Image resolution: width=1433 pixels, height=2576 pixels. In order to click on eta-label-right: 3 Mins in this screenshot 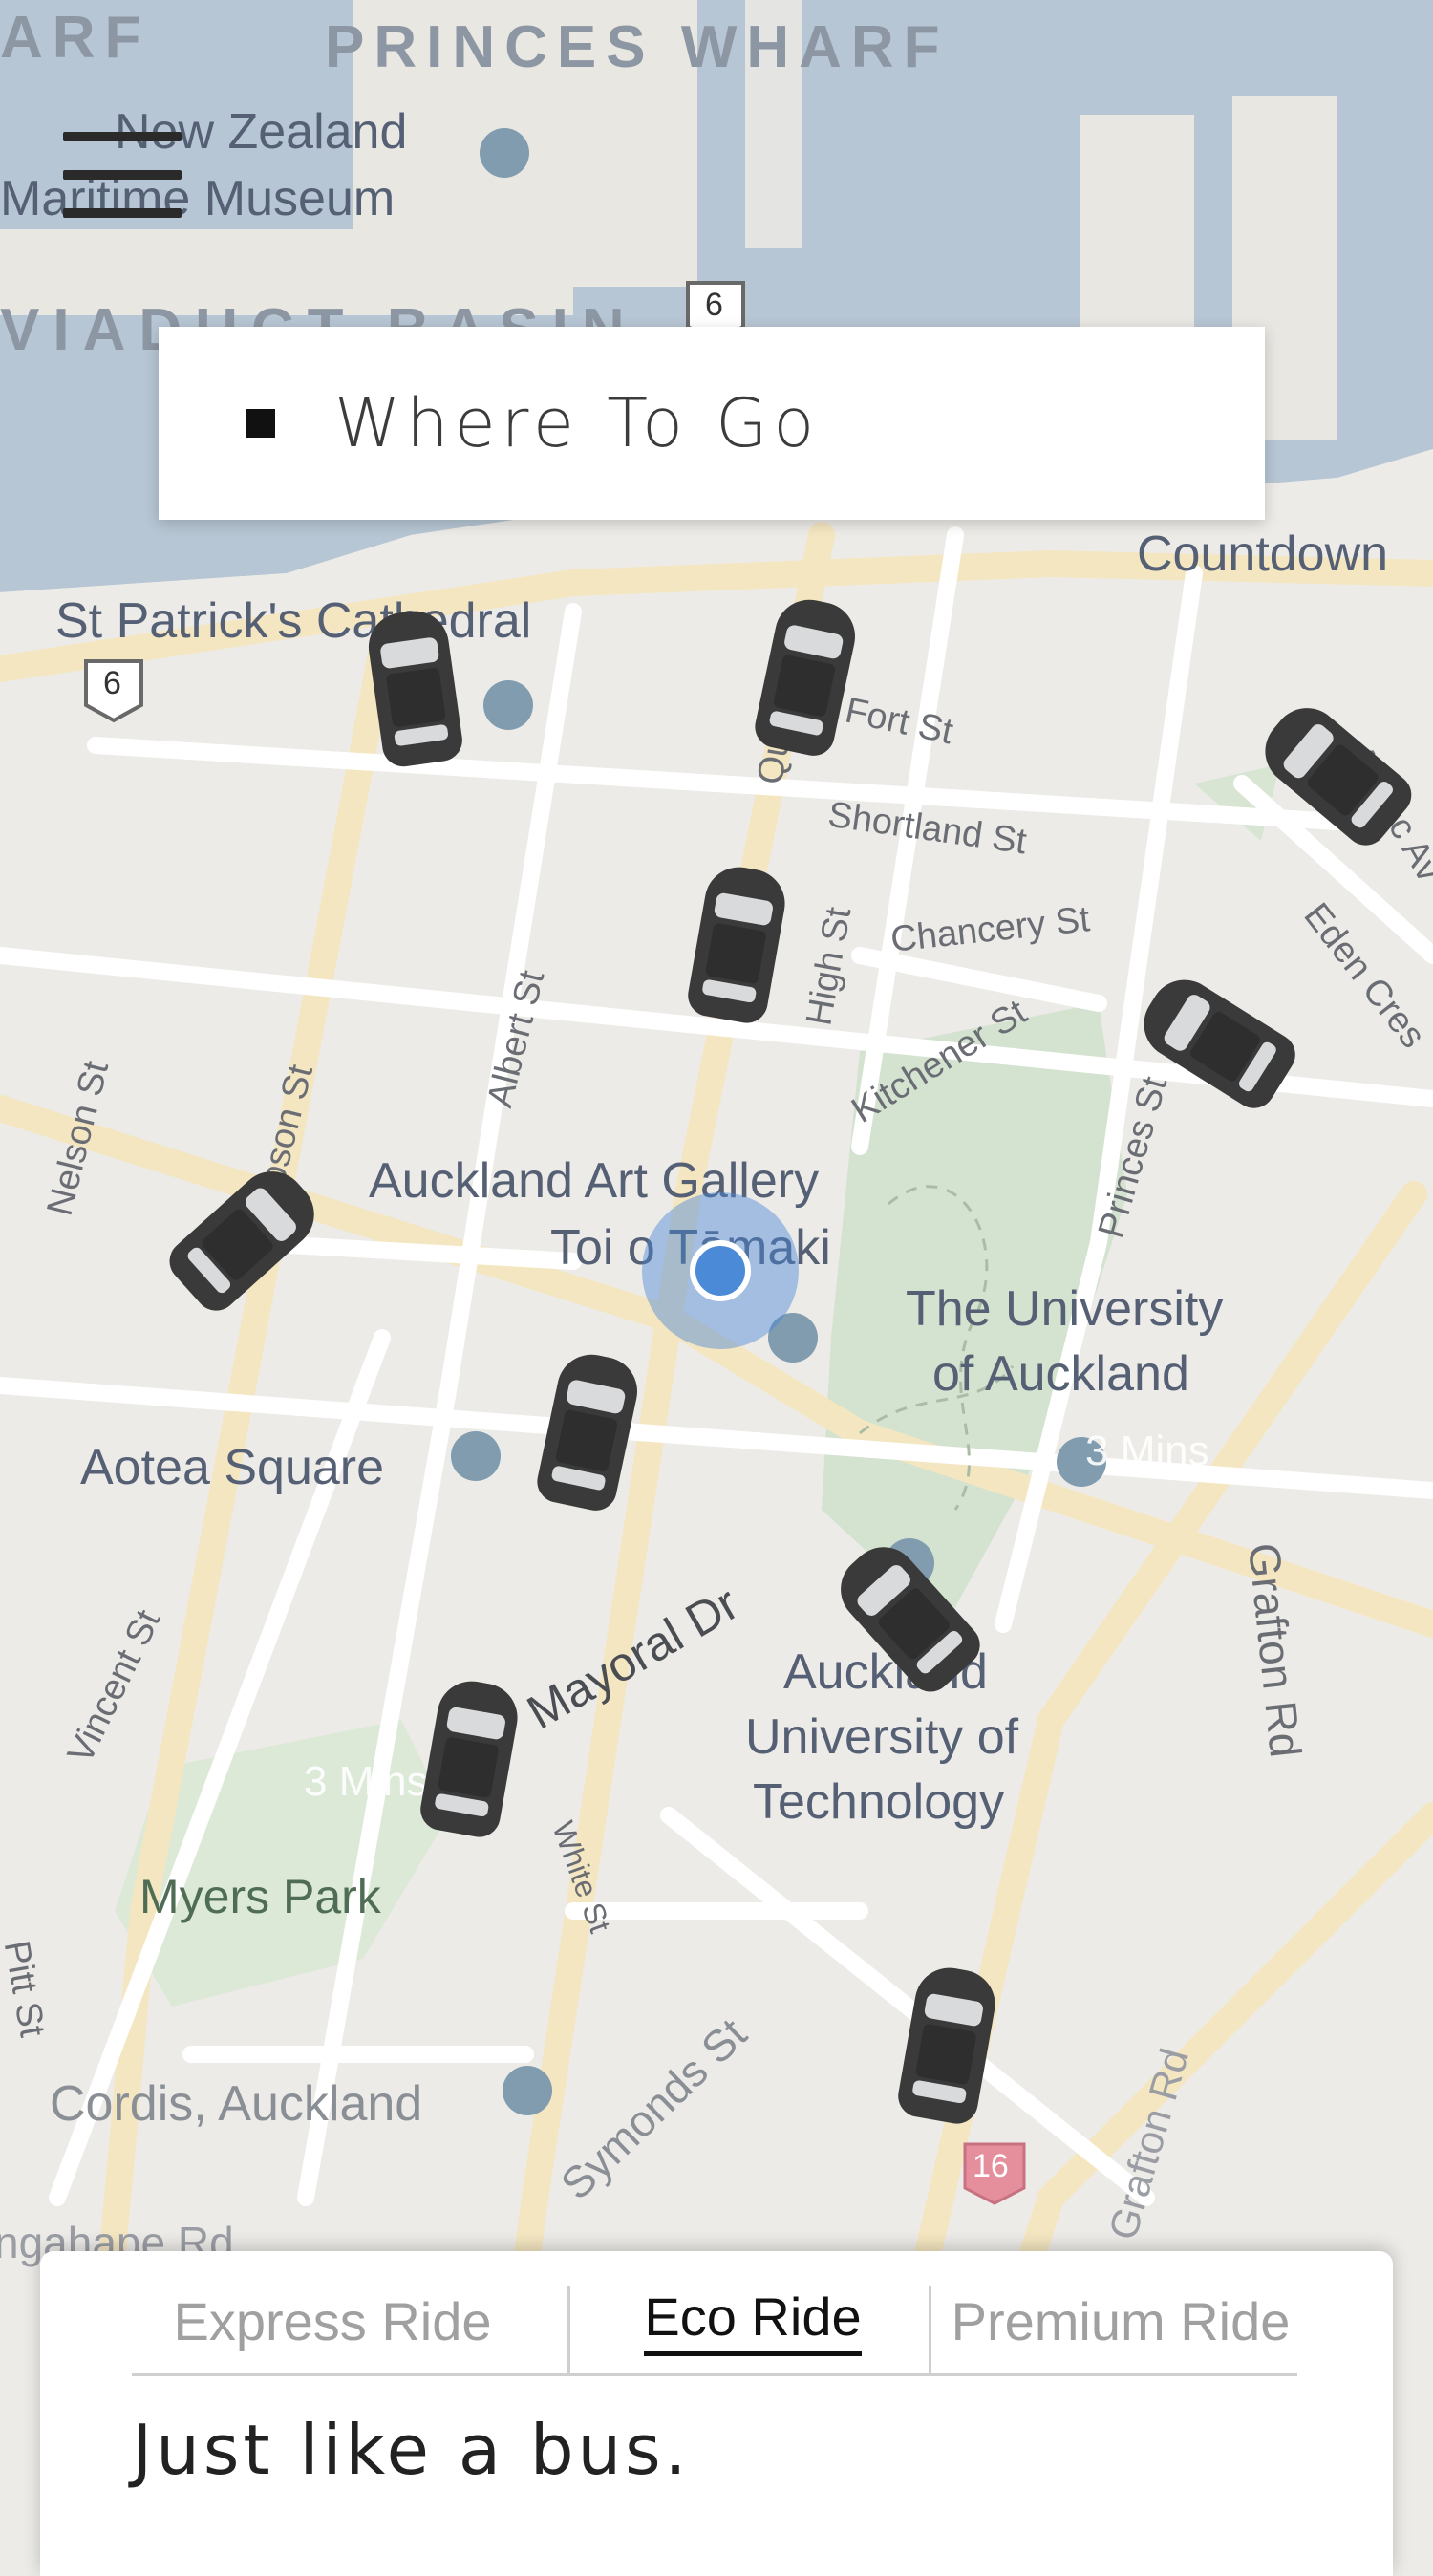, I will do `click(1147, 1451)`.